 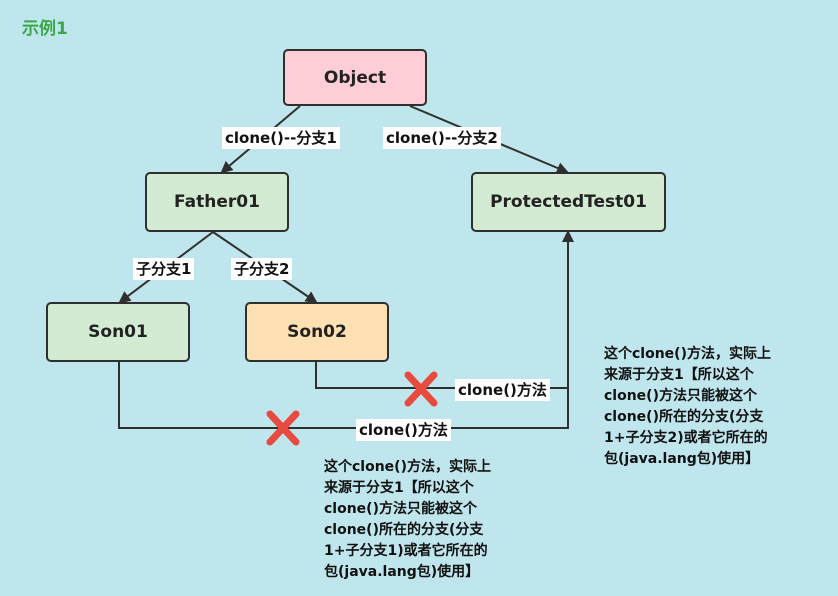 I want to click on node-object: Object, so click(x=355, y=77).